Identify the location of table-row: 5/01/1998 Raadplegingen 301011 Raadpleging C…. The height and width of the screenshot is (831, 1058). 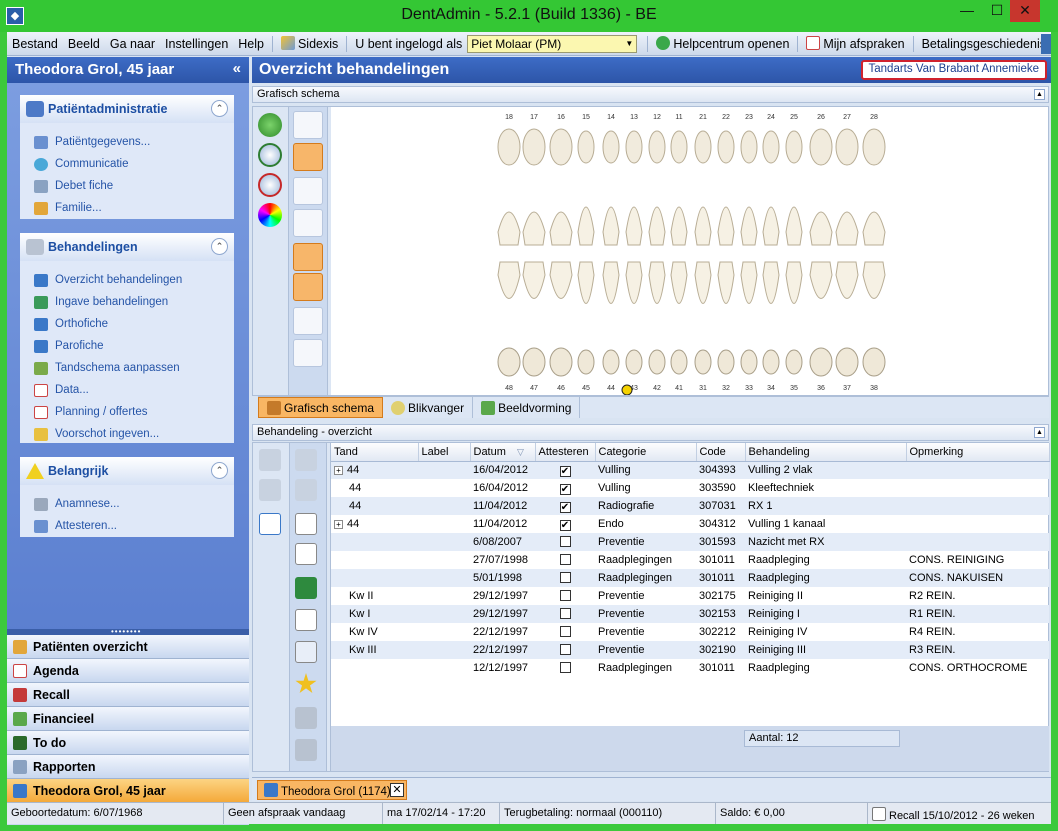
(690, 578).